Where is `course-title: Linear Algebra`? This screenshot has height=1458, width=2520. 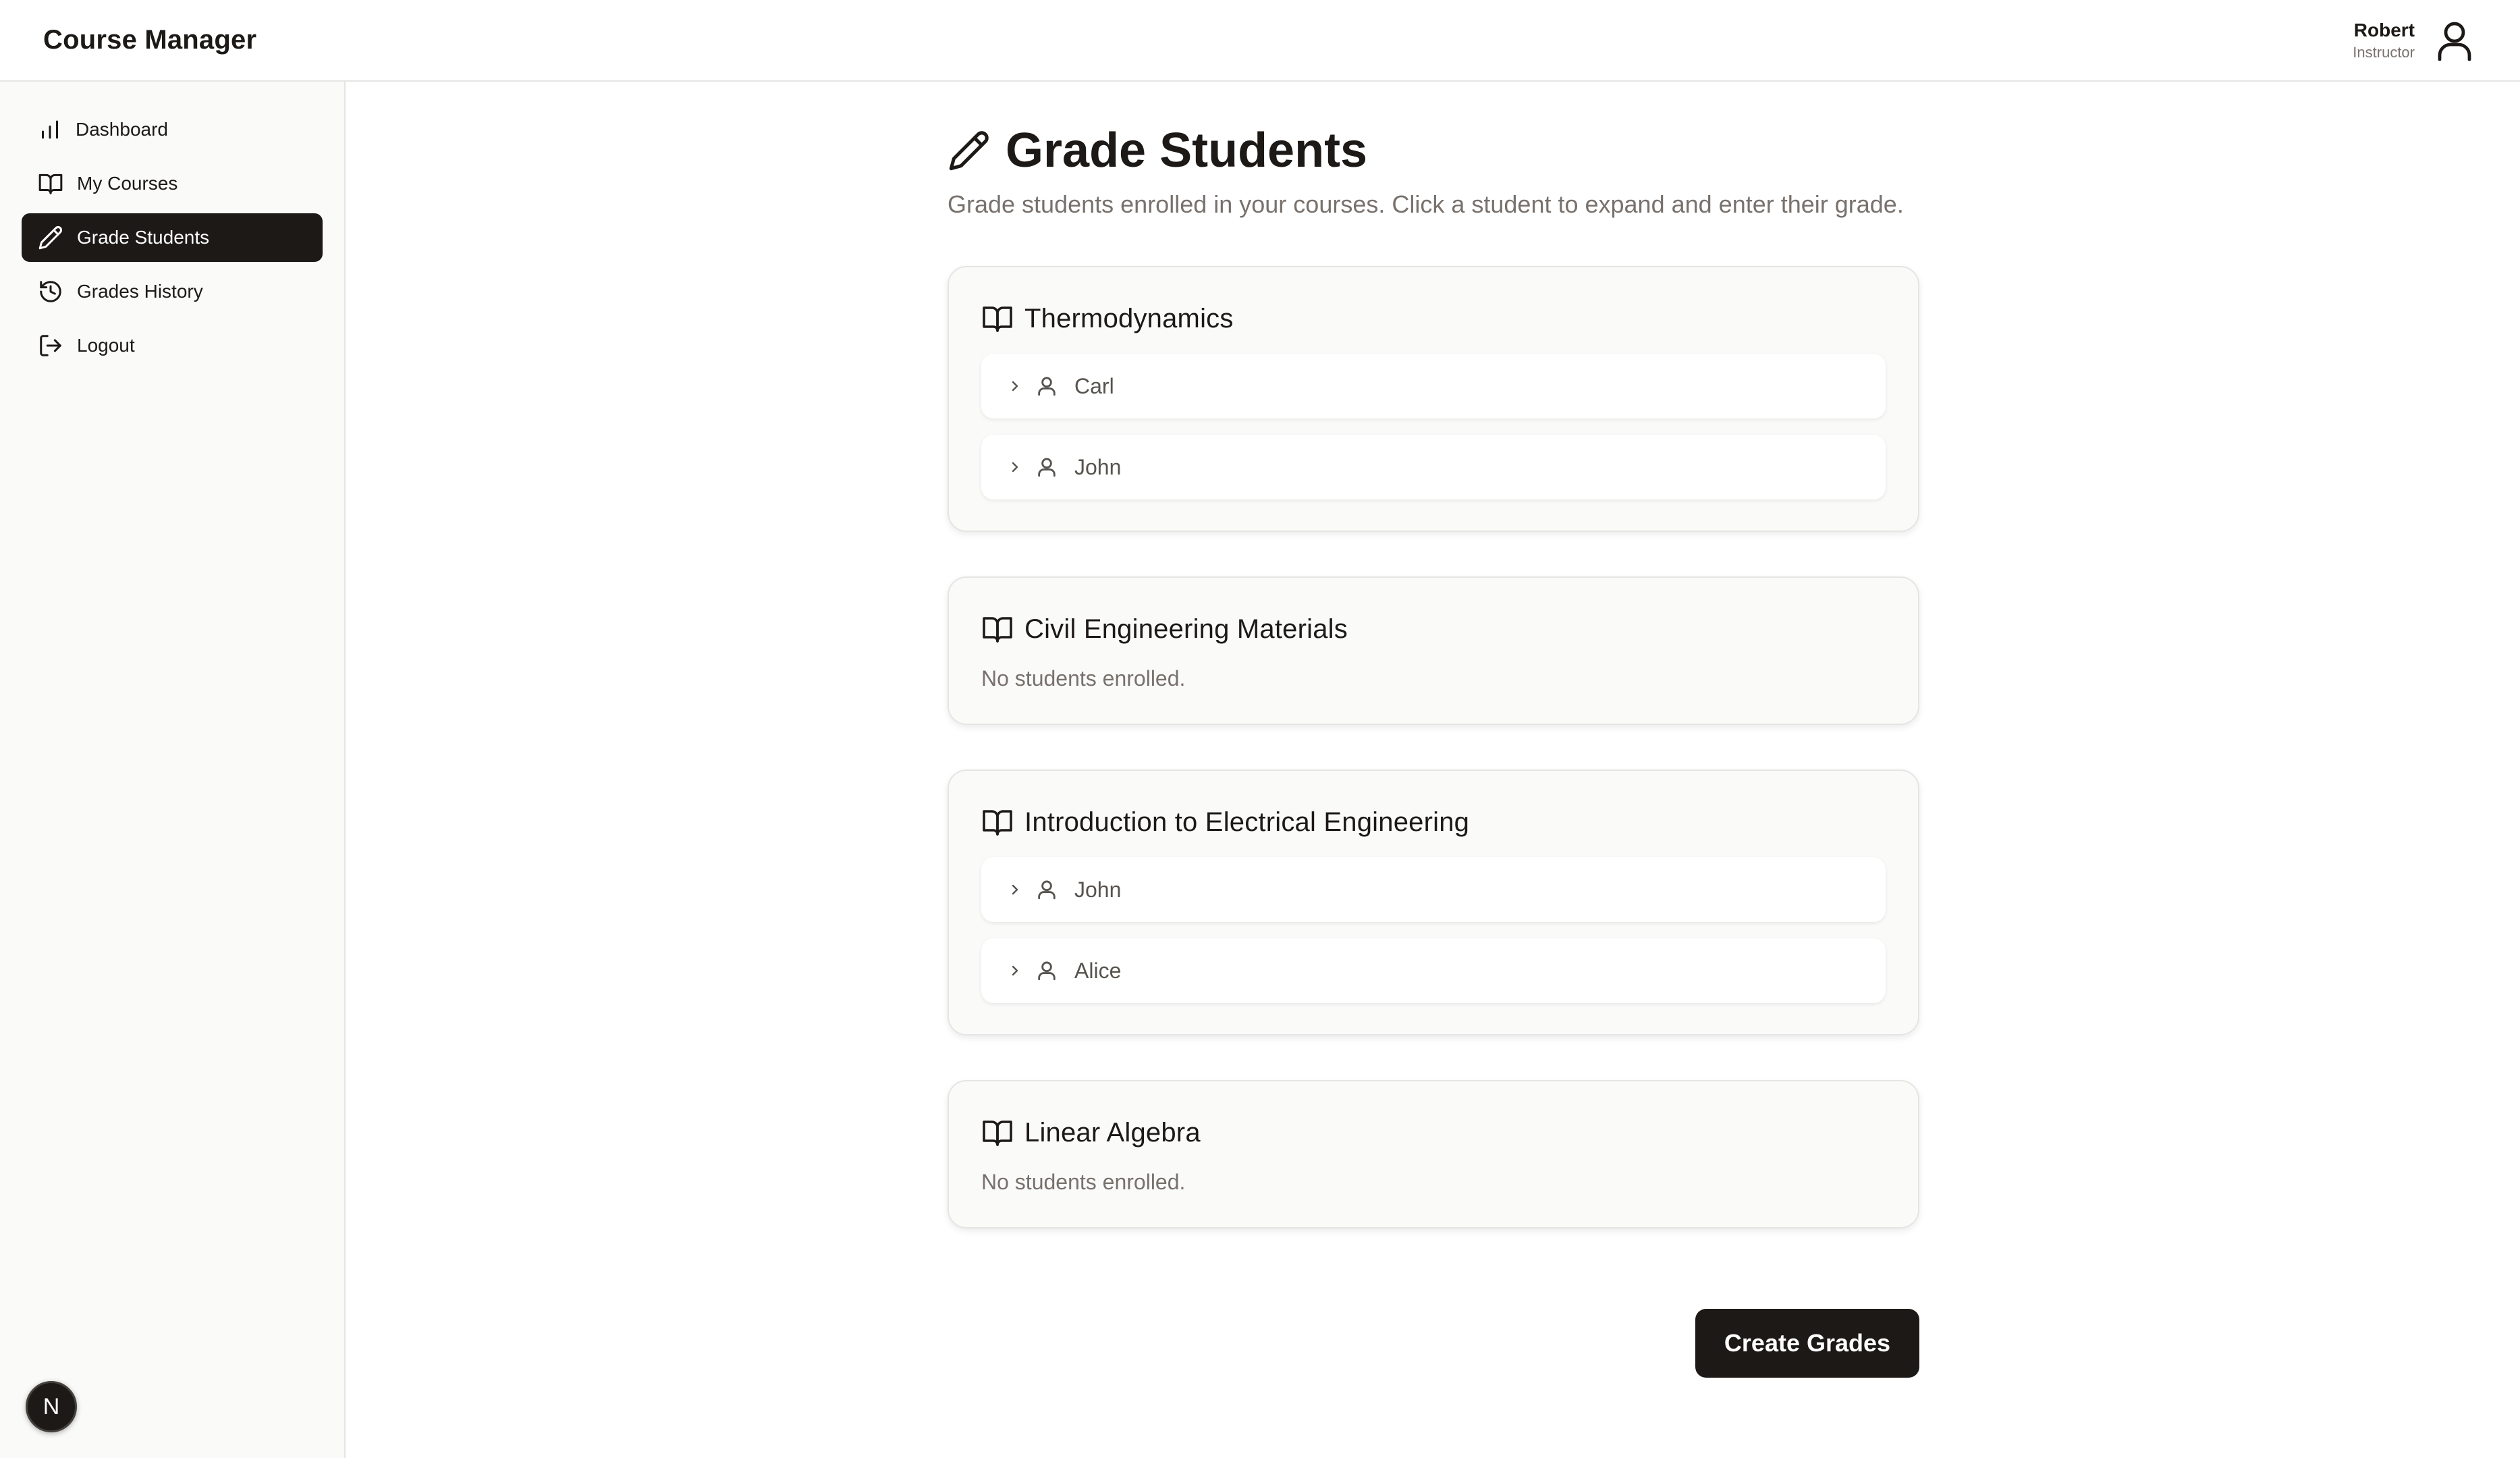
course-title: Linear Algebra is located at coordinates (1112, 1133).